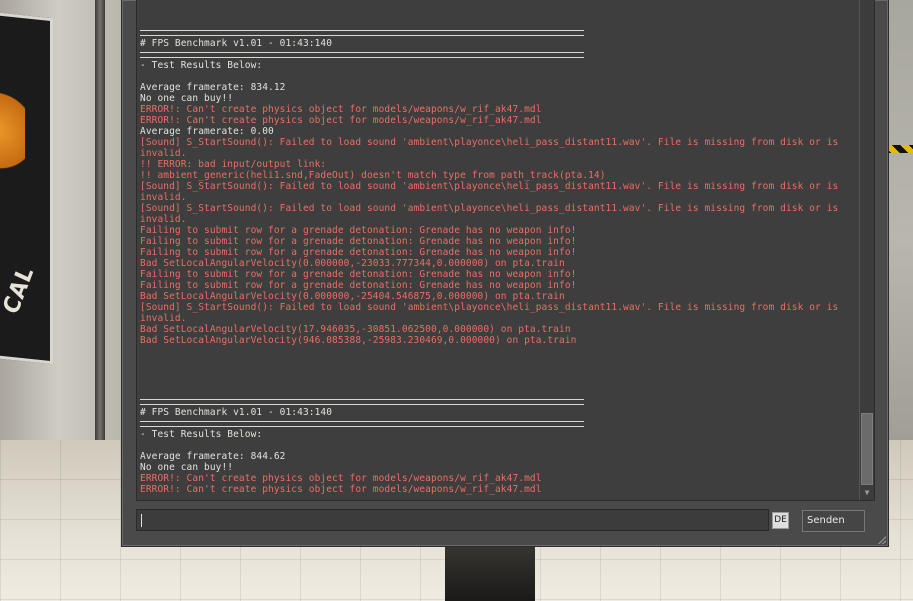 This screenshot has width=913, height=601. Describe the element at coordinates (780, 520) in the screenshot. I see `language-indicator: DE` at that location.